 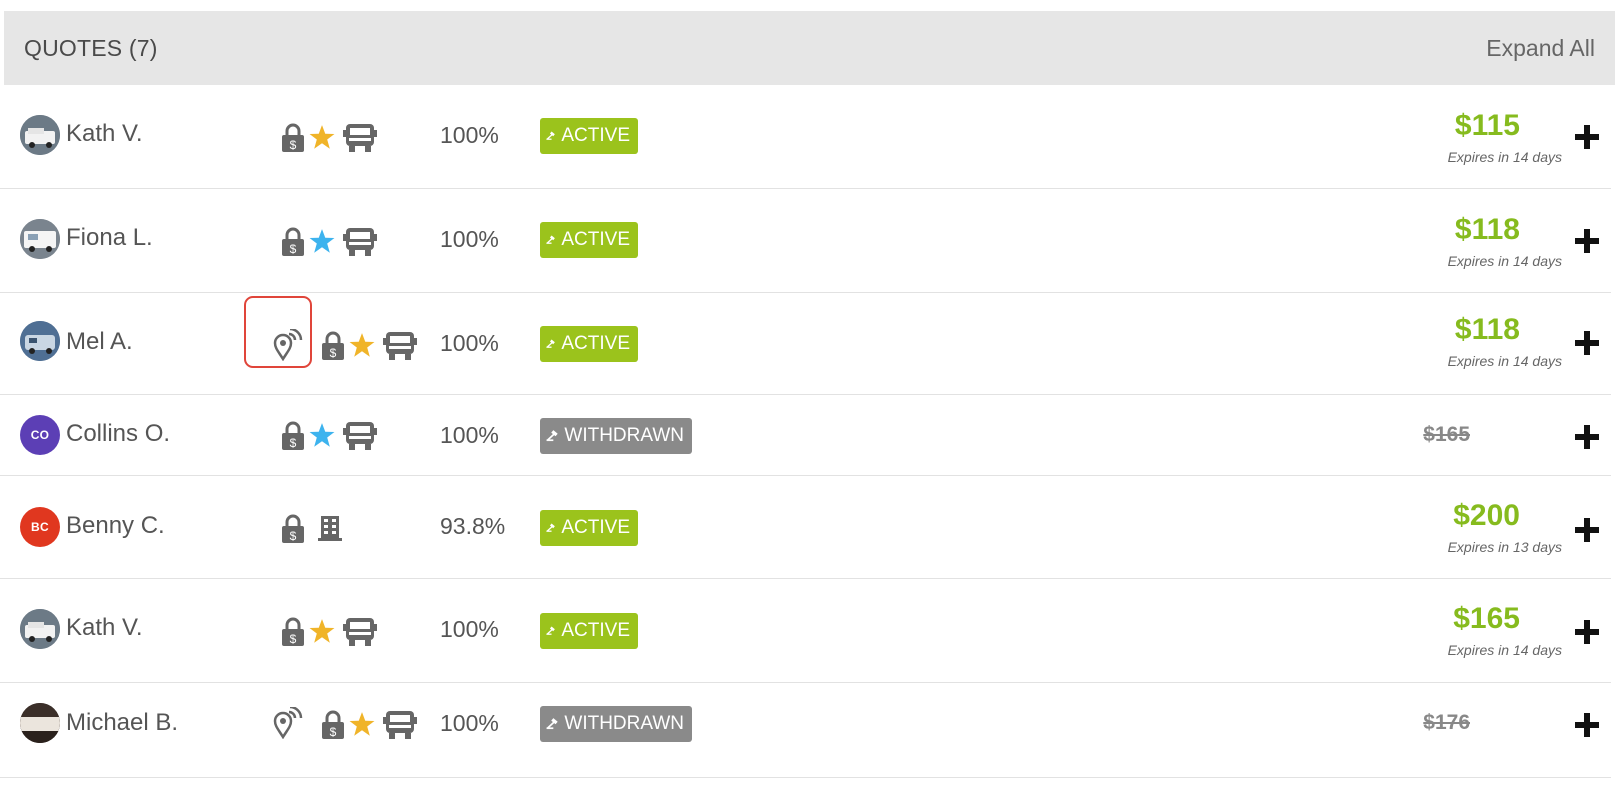 What do you see at coordinates (1487, 125) in the screenshot?
I see `quote-price: $115` at bounding box center [1487, 125].